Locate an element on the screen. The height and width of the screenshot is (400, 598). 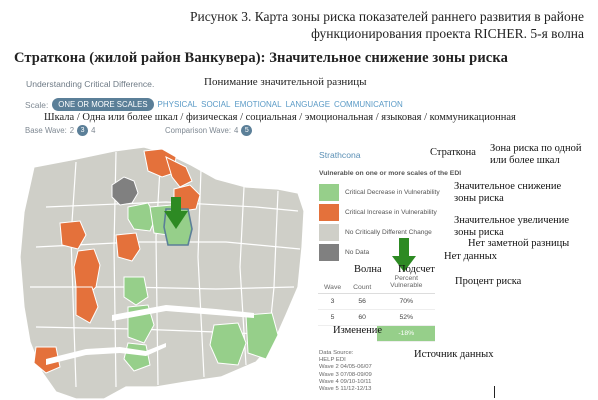
tr-change: Изменение is located at coordinates (358, 330).